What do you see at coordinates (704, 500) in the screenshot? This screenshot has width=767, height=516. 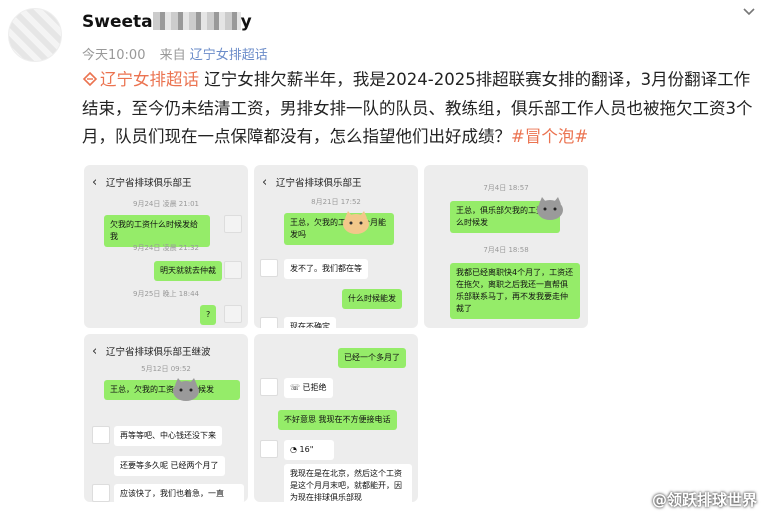 I see `watermark: @领跃排球世界` at bounding box center [704, 500].